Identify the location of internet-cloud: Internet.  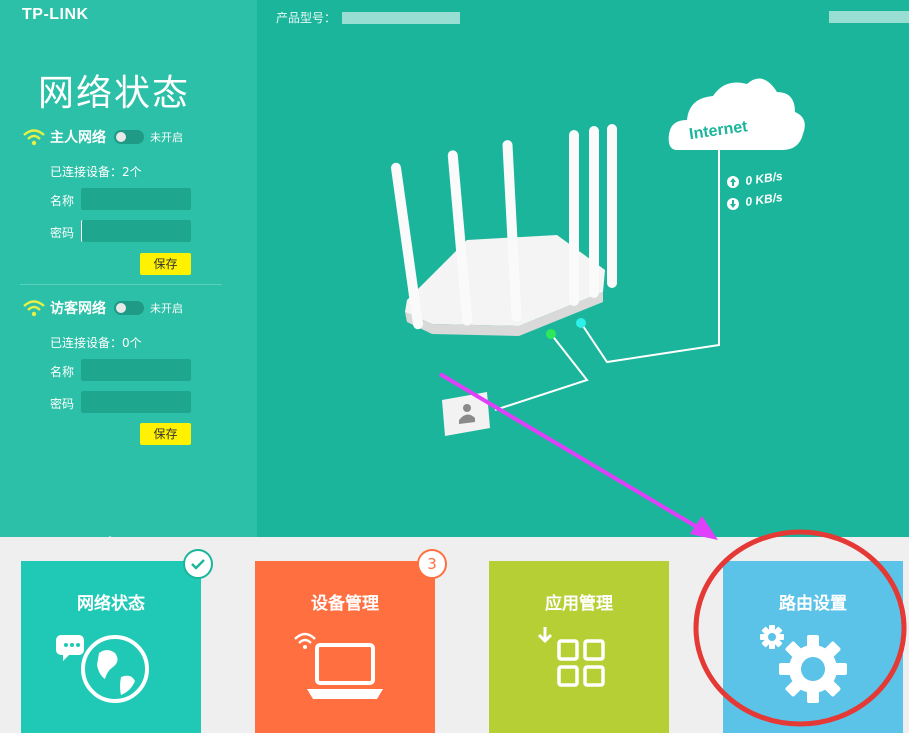
(736, 114).